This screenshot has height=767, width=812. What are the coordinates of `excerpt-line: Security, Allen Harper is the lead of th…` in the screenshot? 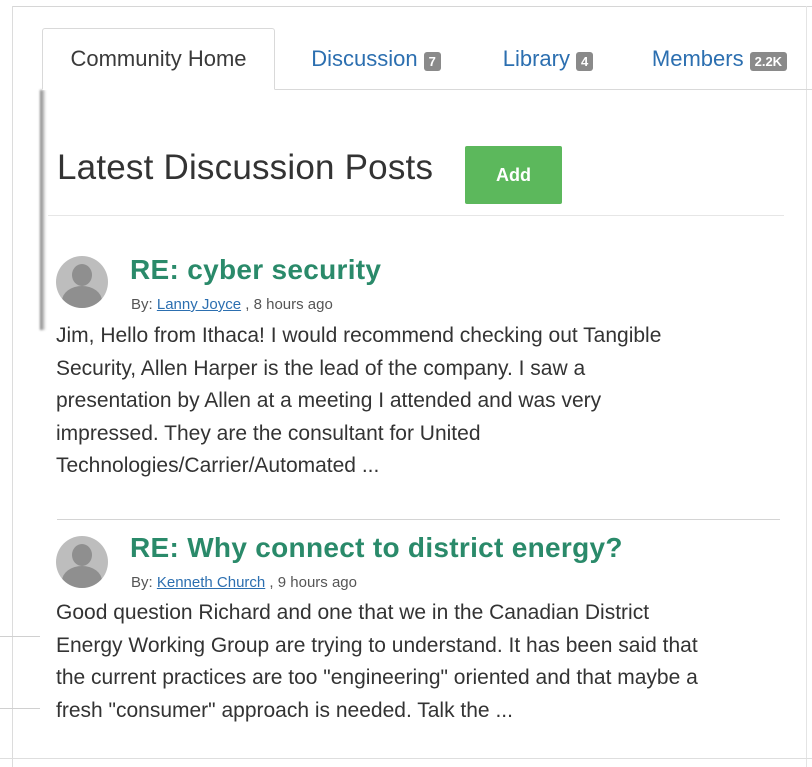 It's located at (321, 368).